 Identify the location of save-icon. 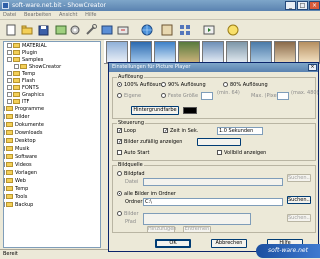
(43, 30).